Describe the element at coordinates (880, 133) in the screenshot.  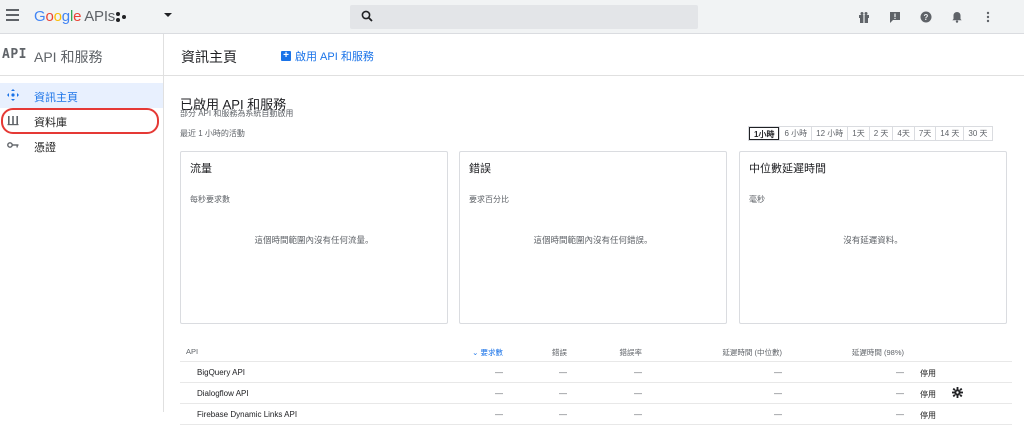
I see `range-2d: 2 天` at that location.